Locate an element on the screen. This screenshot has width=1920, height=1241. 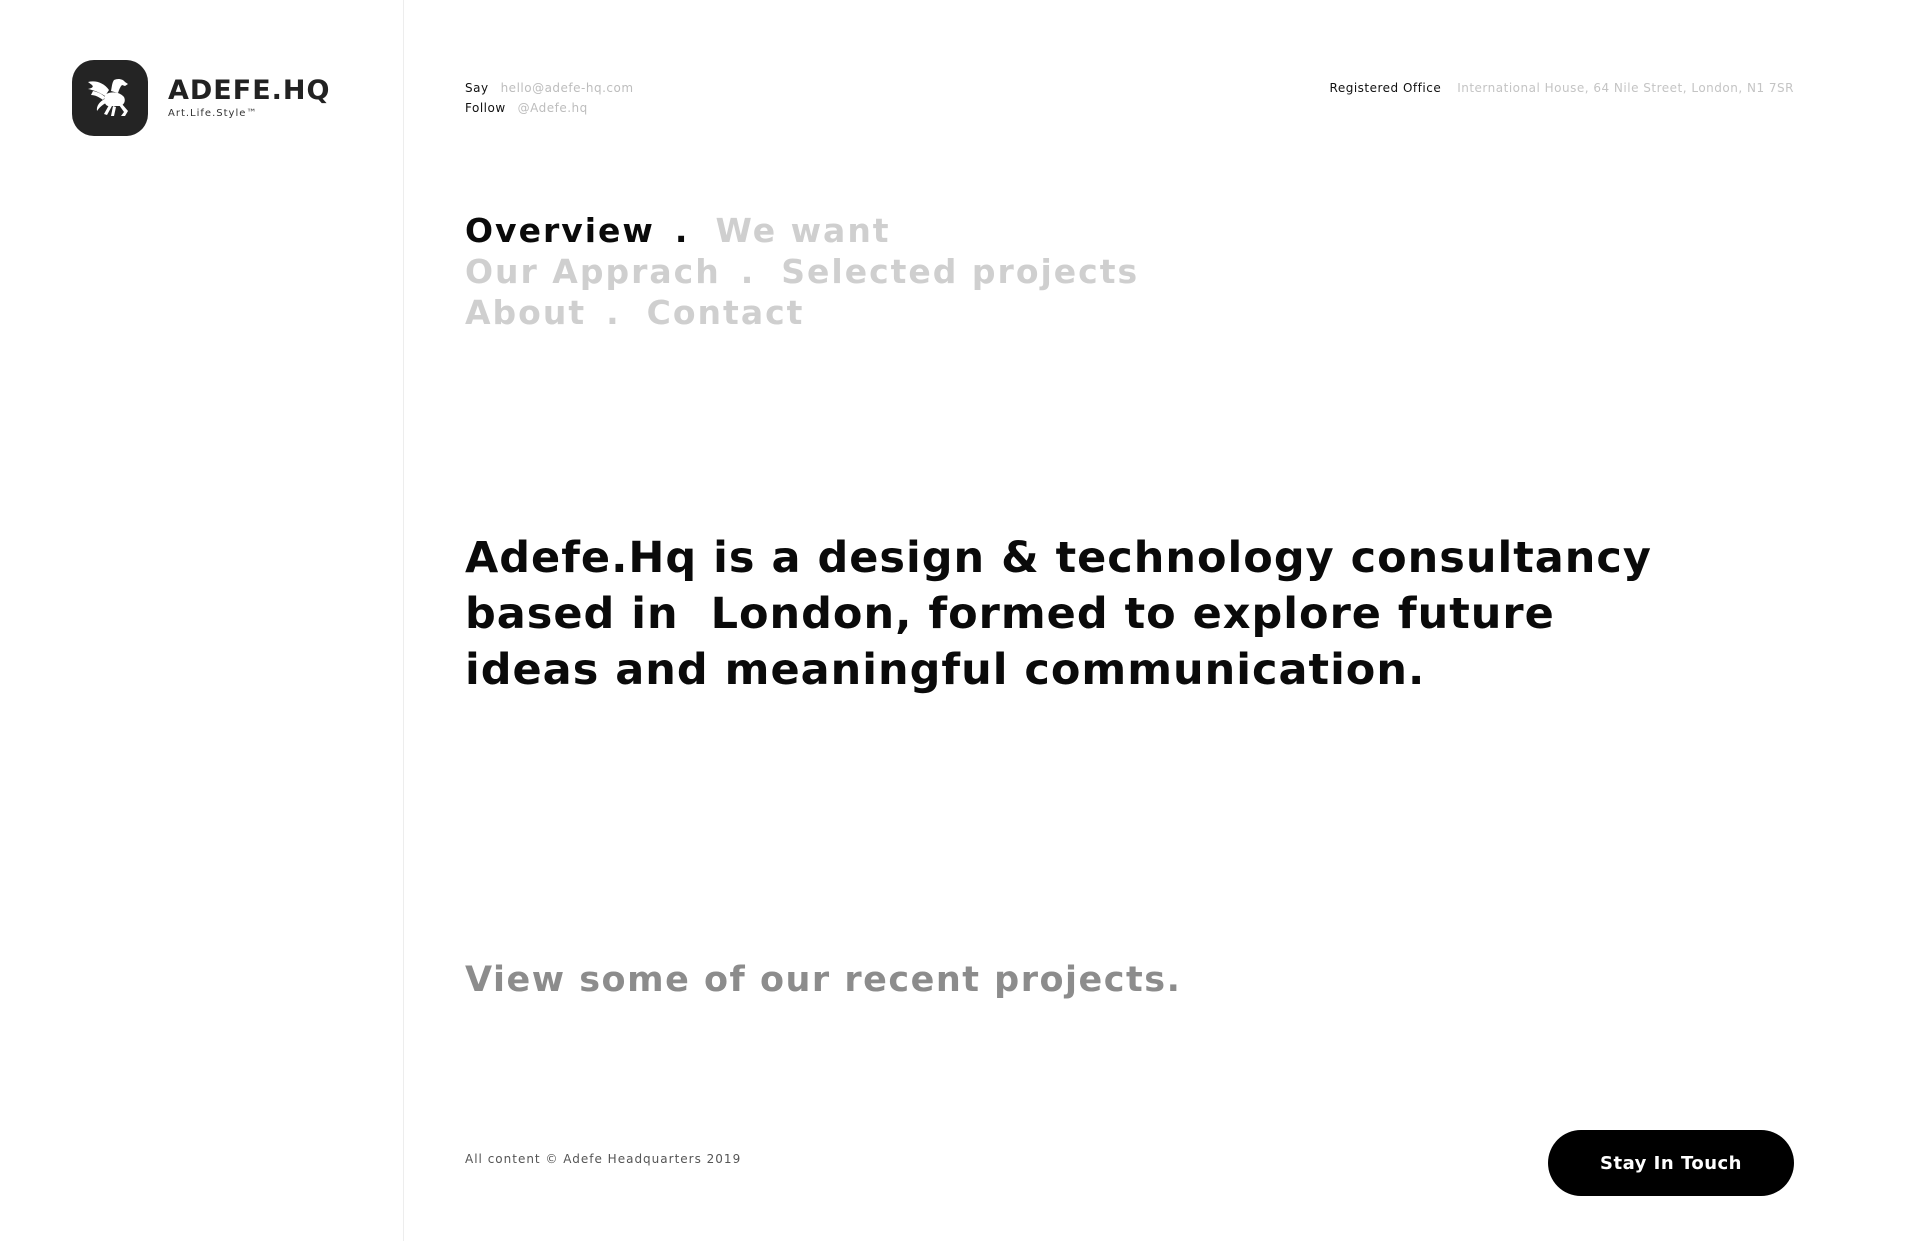
nav-item-contact: Contact is located at coordinates (726, 312).